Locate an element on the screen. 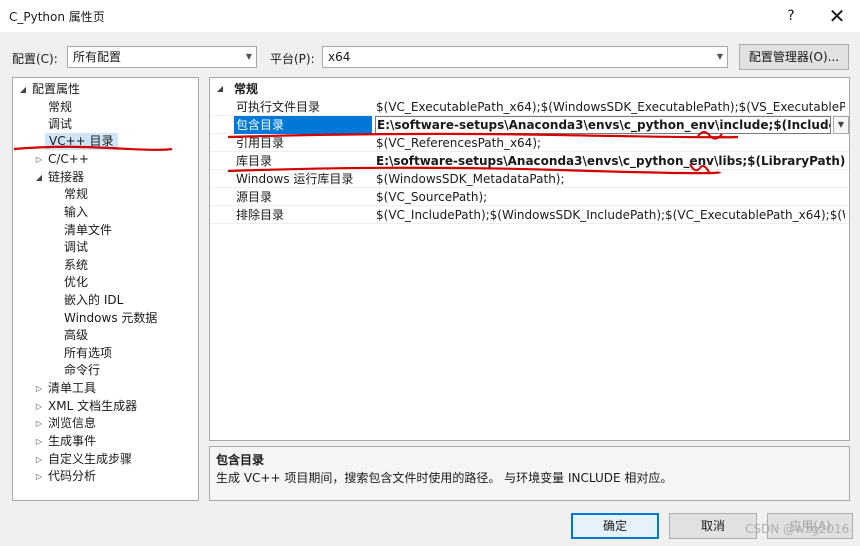 The width and height of the screenshot is (860, 546). property-name: 包含目录 is located at coordinates (303, 125).